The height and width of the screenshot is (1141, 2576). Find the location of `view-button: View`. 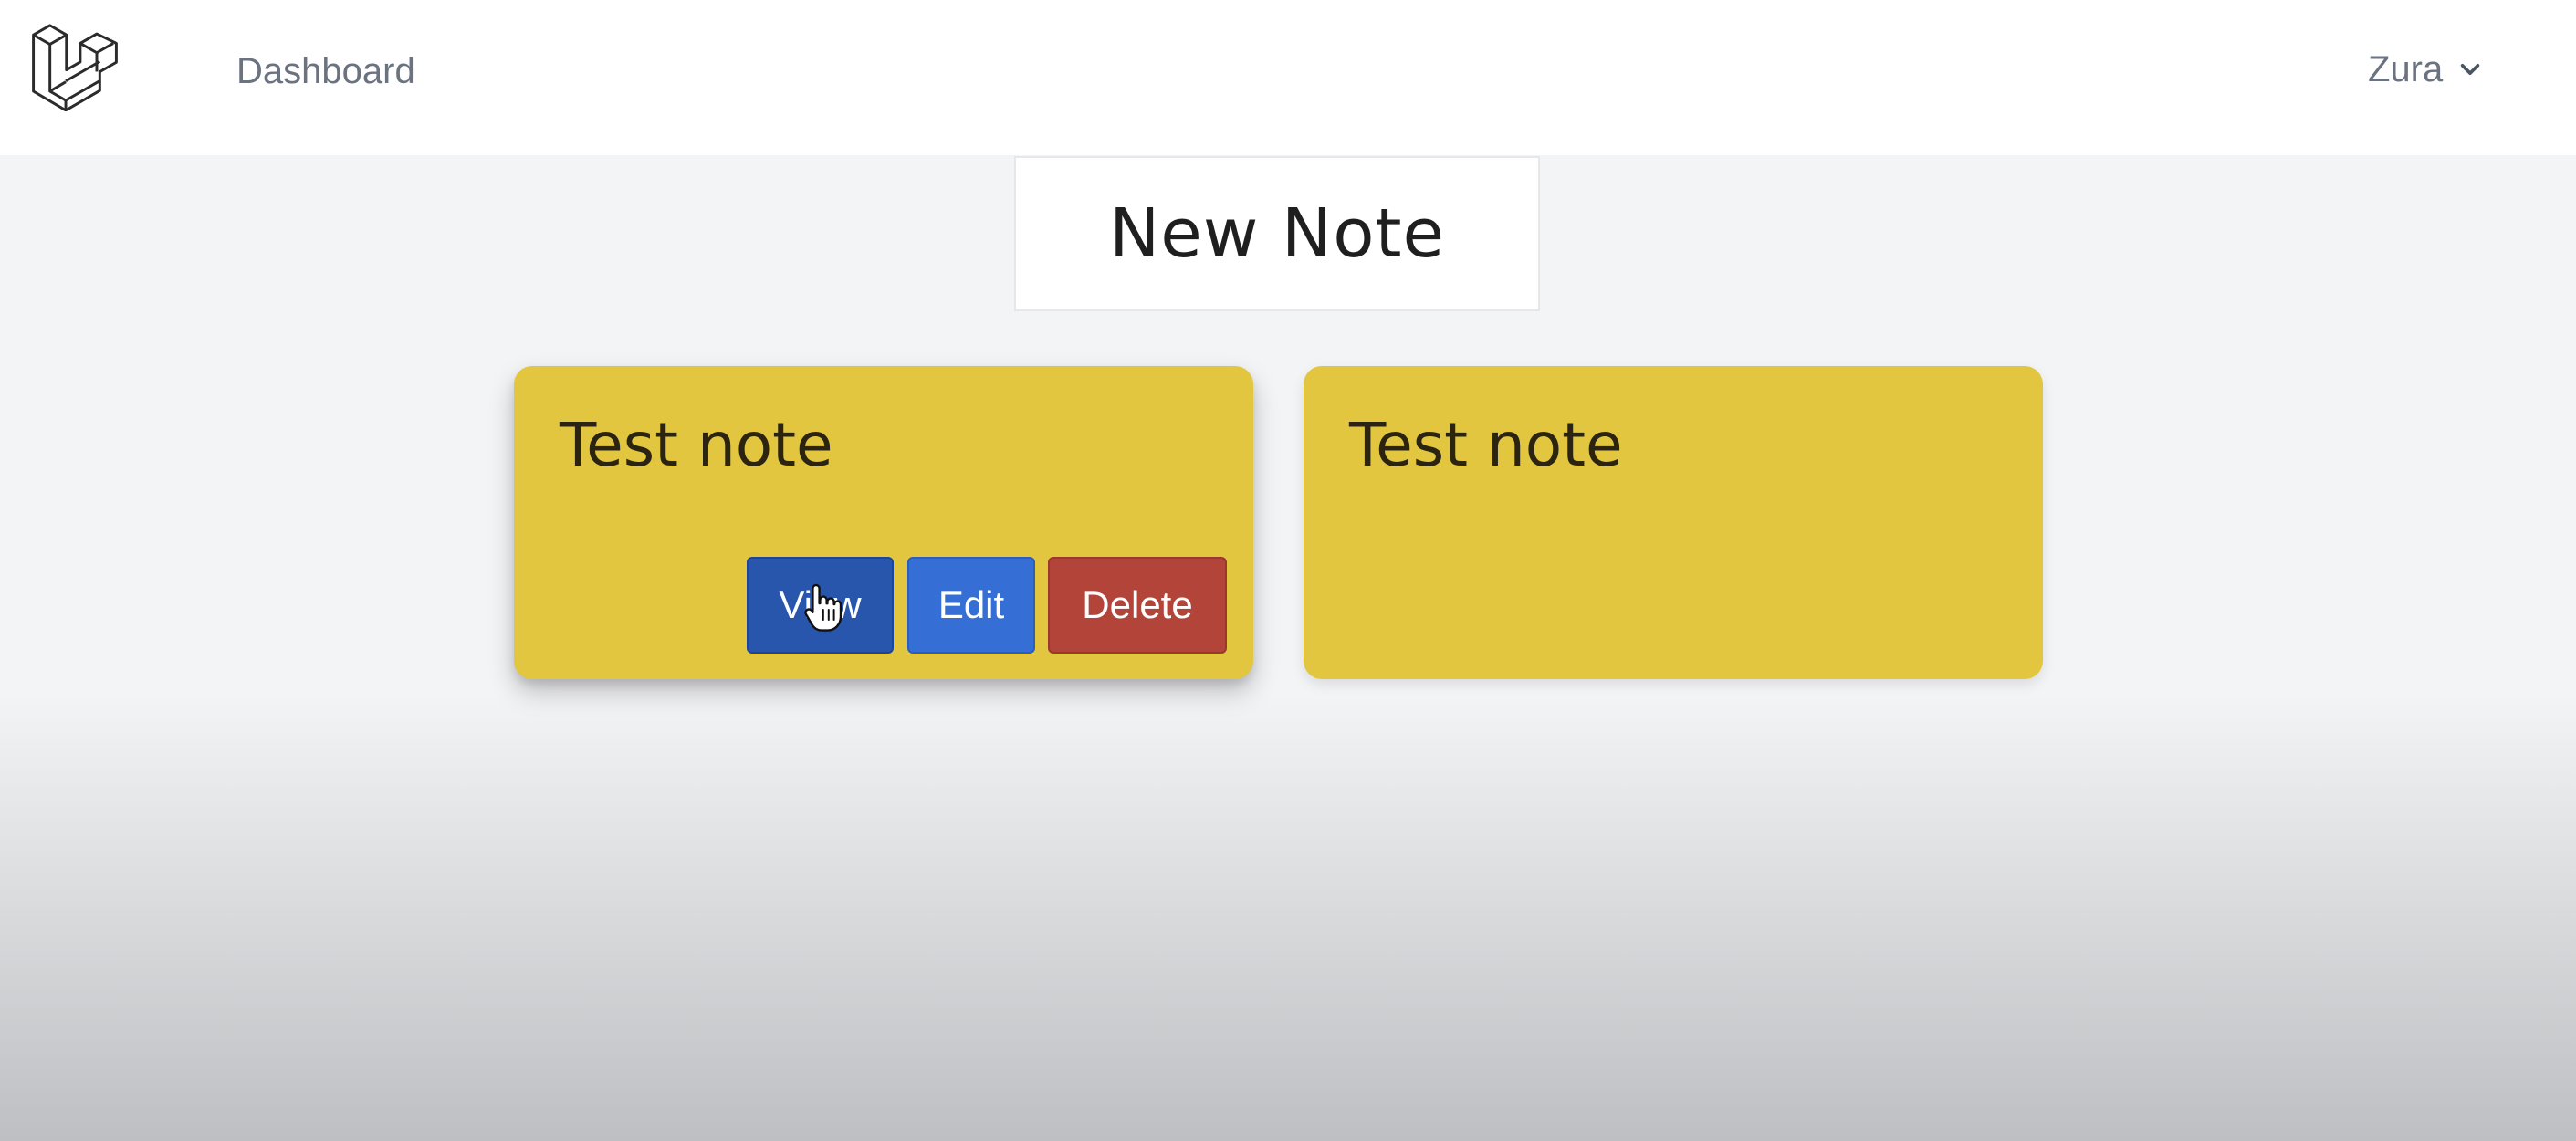

view-button: View is located at coordinates (821, 605).